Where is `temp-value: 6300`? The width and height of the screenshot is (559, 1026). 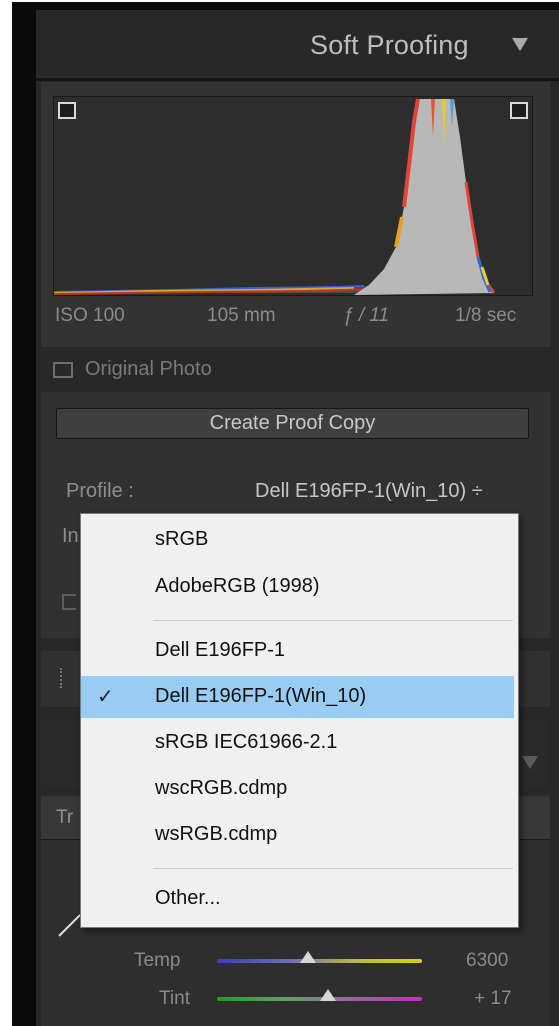 temp-value: 6300 is located at coordinates (487, 961).